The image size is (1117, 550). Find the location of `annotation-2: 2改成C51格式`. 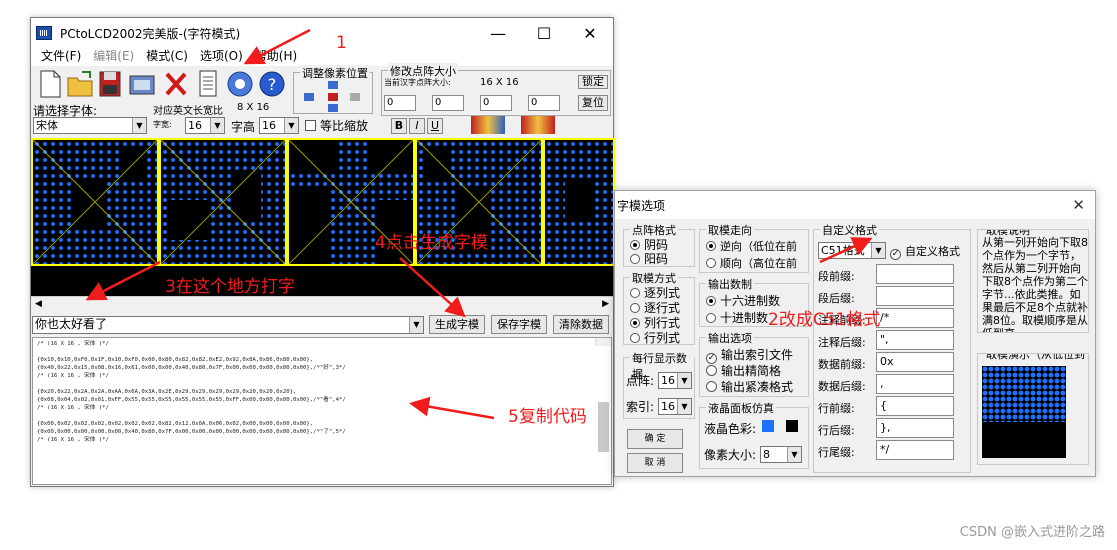

annotation-2: 2改成C51格式 is located at coordinates (824, 320).